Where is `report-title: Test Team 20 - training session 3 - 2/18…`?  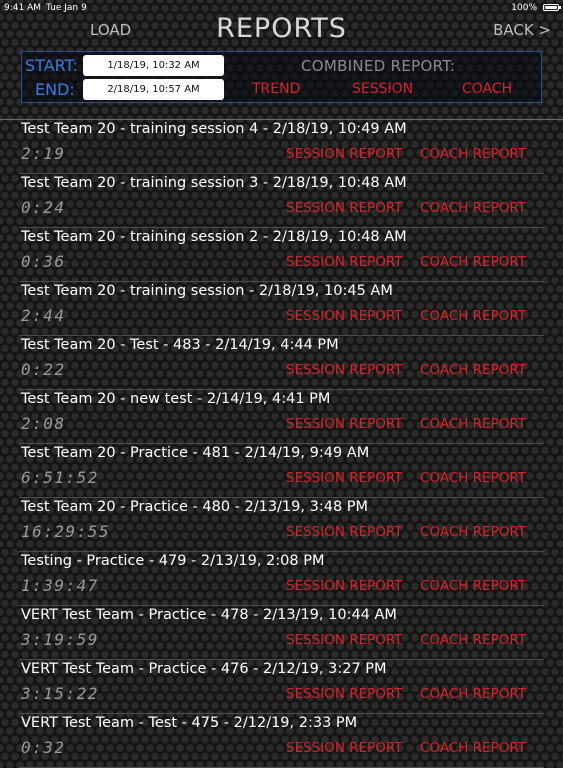 report-title: Test Team 20 - training session 3 - 2/18… is located at coordinates (214, 183).